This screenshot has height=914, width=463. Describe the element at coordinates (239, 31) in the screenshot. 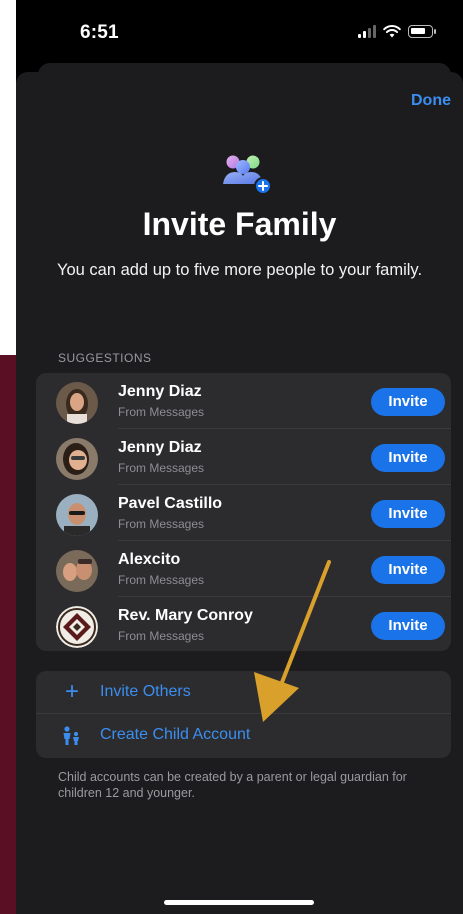

I see `status-bar: 6:51` at that location.